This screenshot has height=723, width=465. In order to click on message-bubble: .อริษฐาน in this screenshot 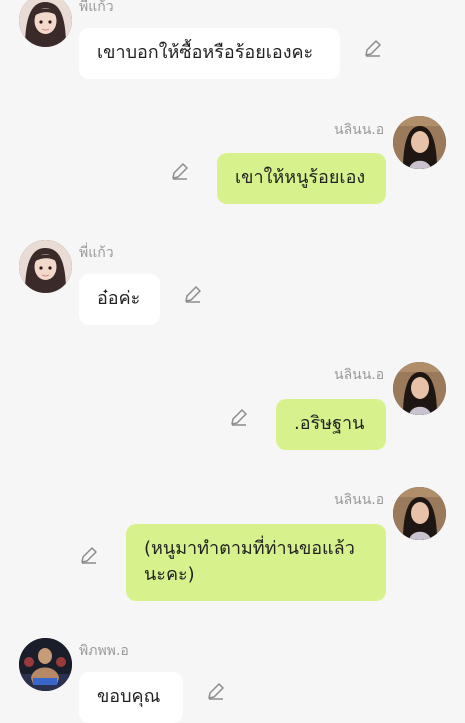, I will do `click(331, 424)`.